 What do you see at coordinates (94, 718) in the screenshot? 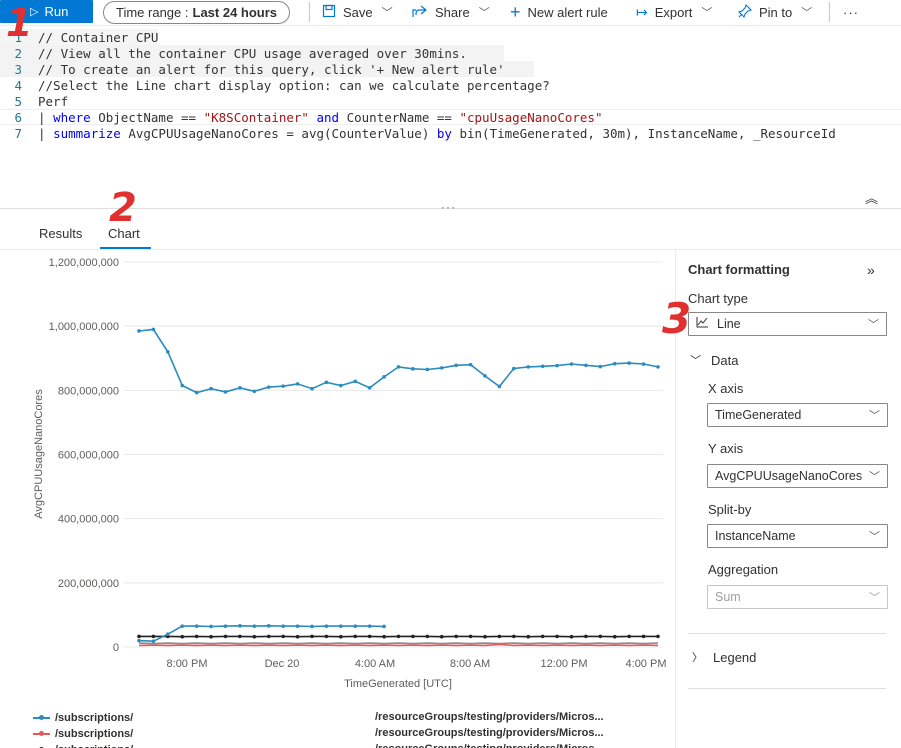
I see `legend-label: /subscriptions/` at bounding box center [94, 718].